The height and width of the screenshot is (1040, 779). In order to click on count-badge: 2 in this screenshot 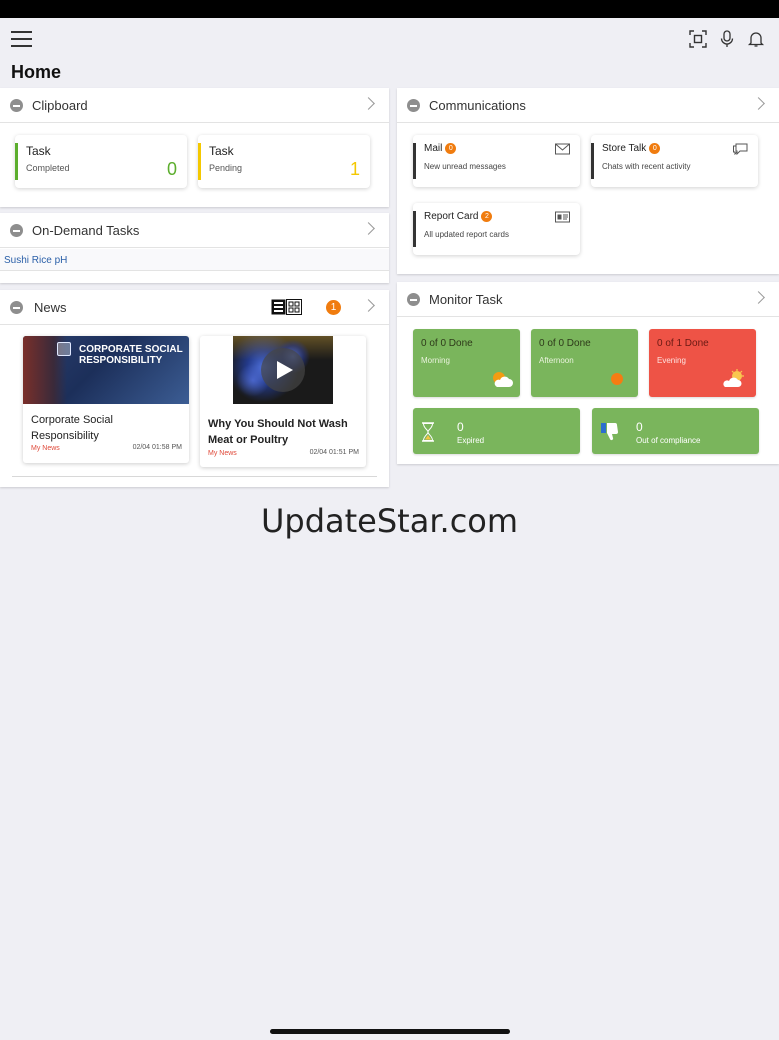, I will do `click(487, 216)`.